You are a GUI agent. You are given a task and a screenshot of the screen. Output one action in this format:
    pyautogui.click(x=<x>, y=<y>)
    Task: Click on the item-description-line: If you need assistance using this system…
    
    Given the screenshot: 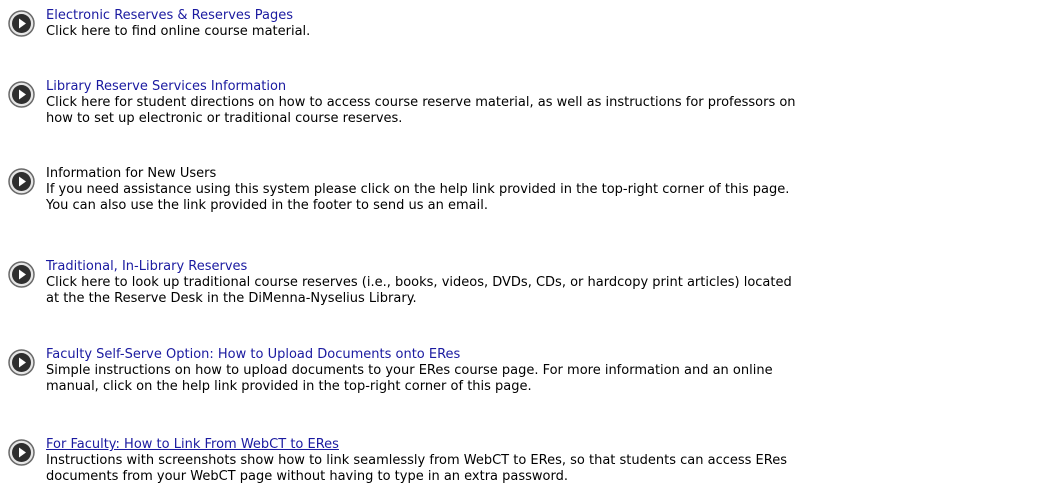 What is the action you would take?
    pyautogui.click(x=418, y=189)
    